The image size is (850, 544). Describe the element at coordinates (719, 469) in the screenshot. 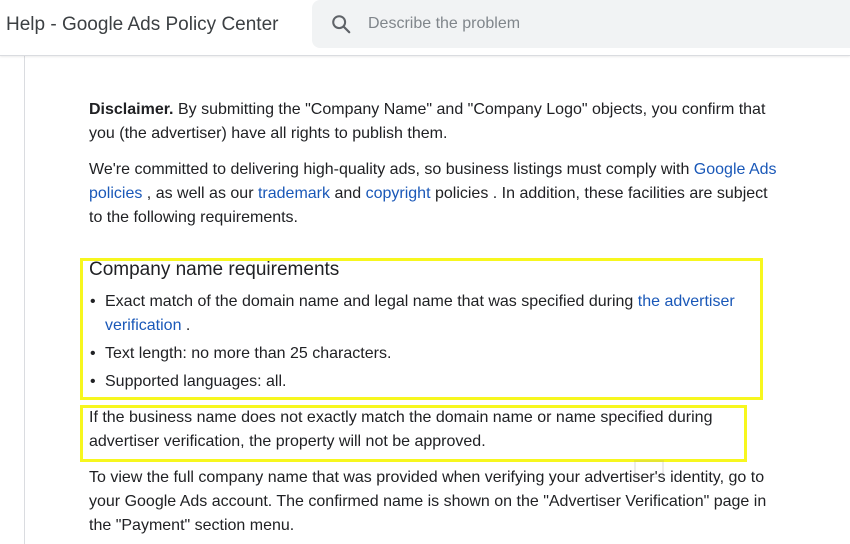

I see `watermark` at that location.